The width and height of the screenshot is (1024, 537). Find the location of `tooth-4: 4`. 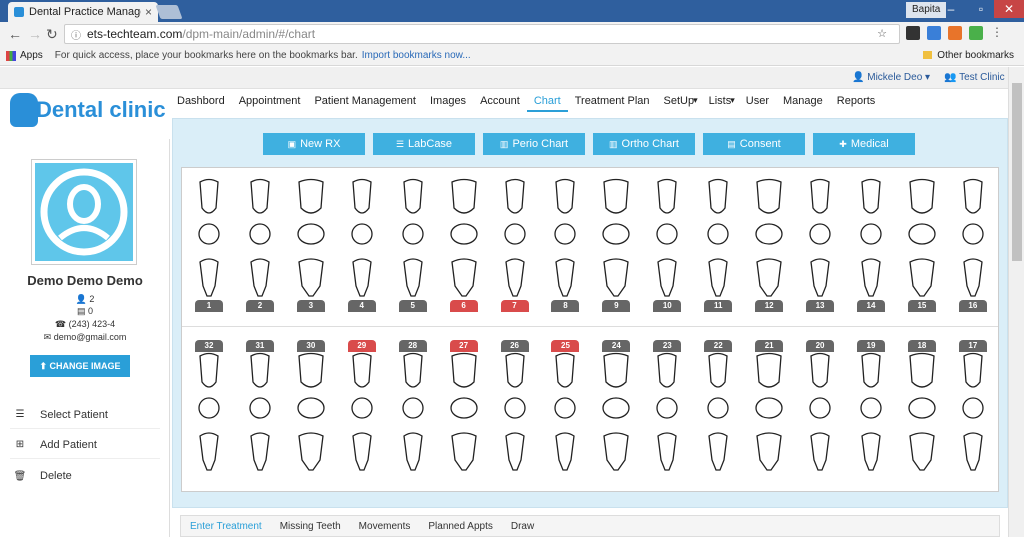

tooth-4: 4 is located at coordinates (362, 245).